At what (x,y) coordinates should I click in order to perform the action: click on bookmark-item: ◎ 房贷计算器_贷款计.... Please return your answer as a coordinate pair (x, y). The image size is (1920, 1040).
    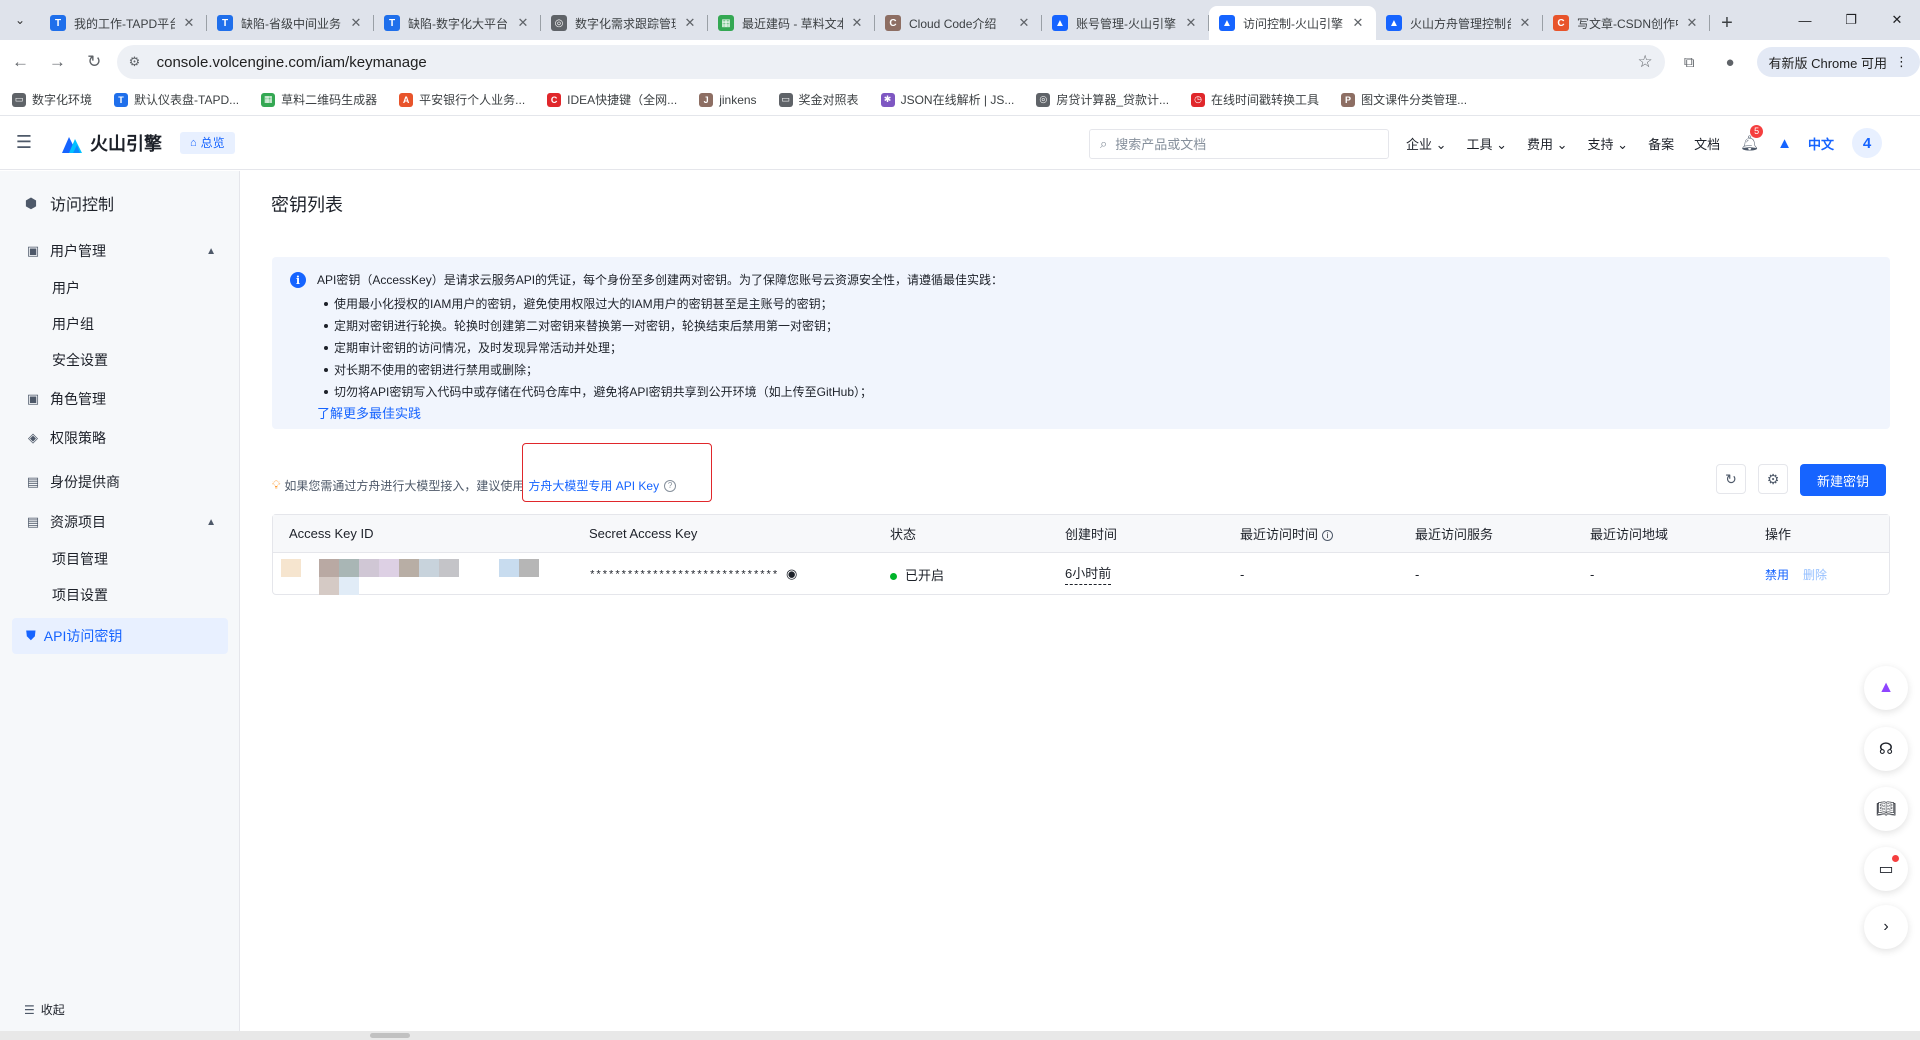
    Looking at the image, I should click on (1102, 99).